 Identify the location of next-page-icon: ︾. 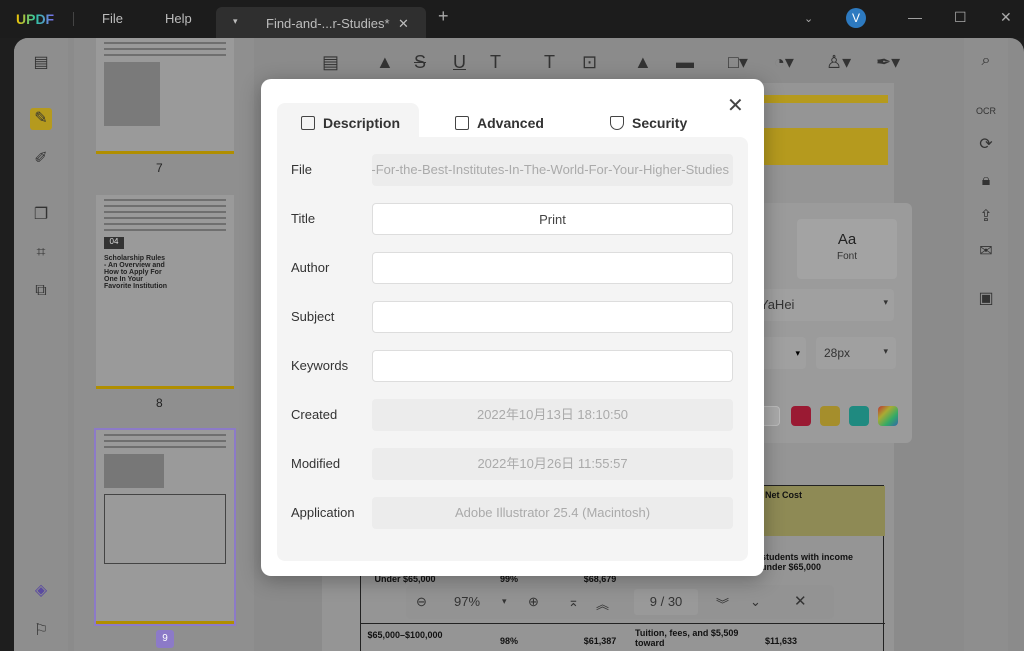
(722, 603).